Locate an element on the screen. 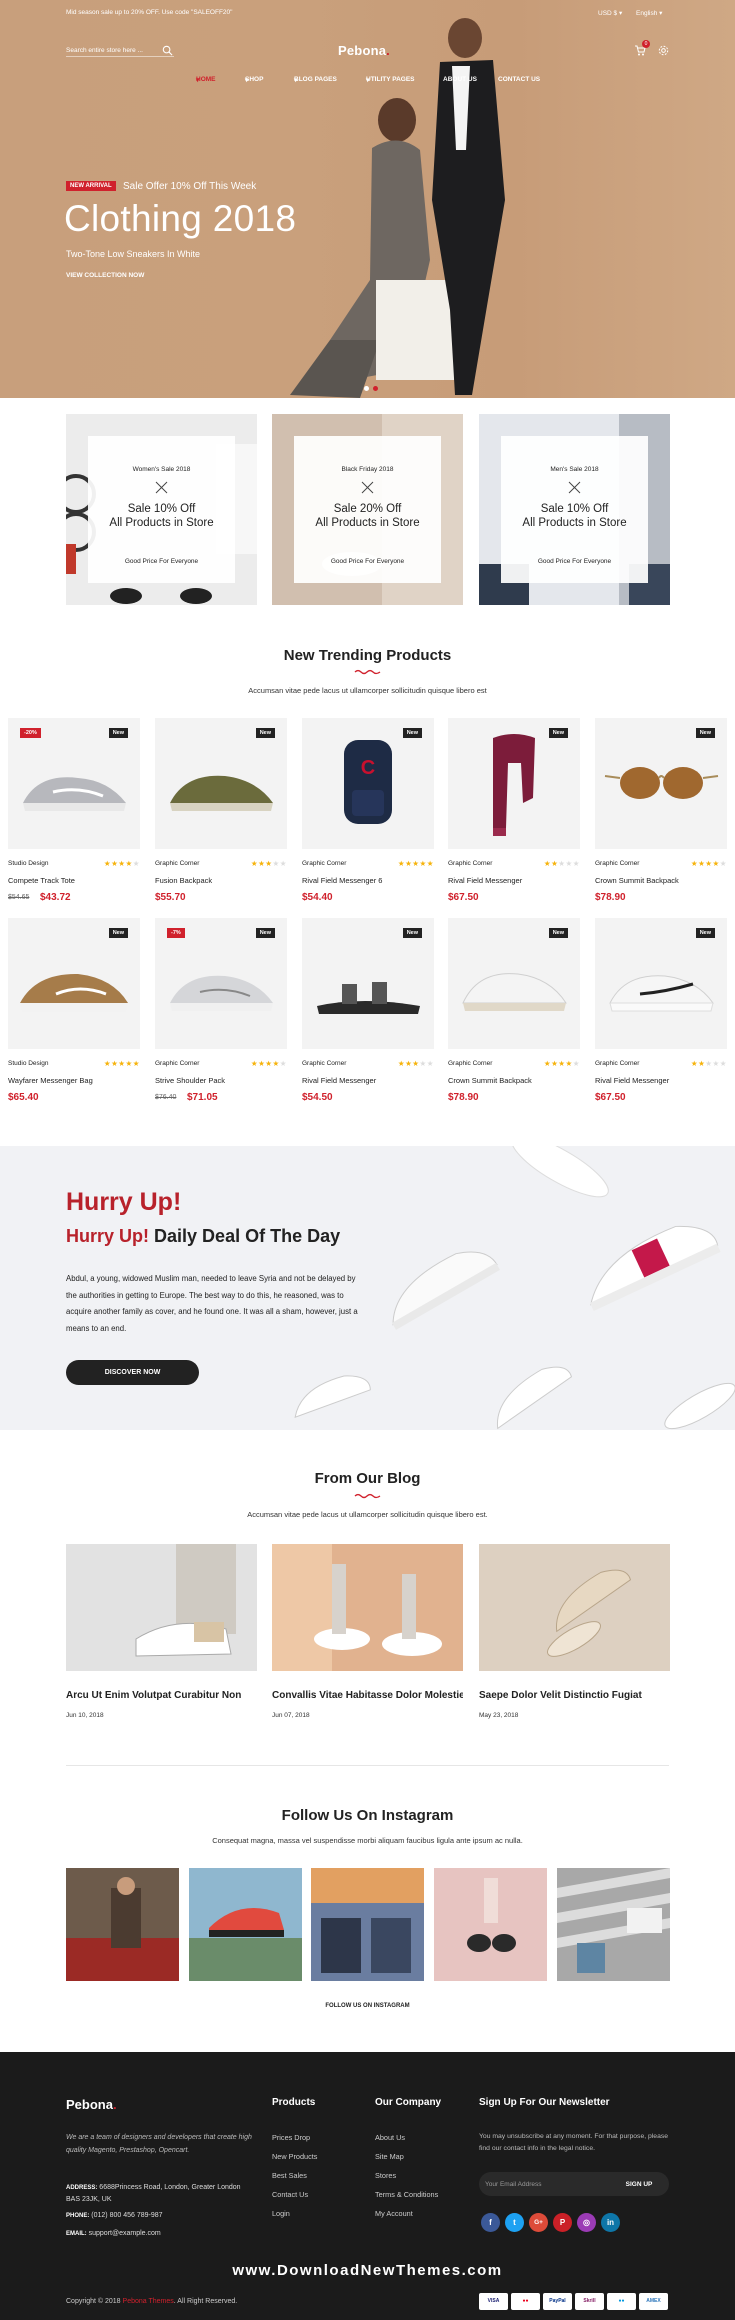 Image resolution: width=735 pixels, height=2320 pixels. slider-dot-active is located at coordinates (375, 388).